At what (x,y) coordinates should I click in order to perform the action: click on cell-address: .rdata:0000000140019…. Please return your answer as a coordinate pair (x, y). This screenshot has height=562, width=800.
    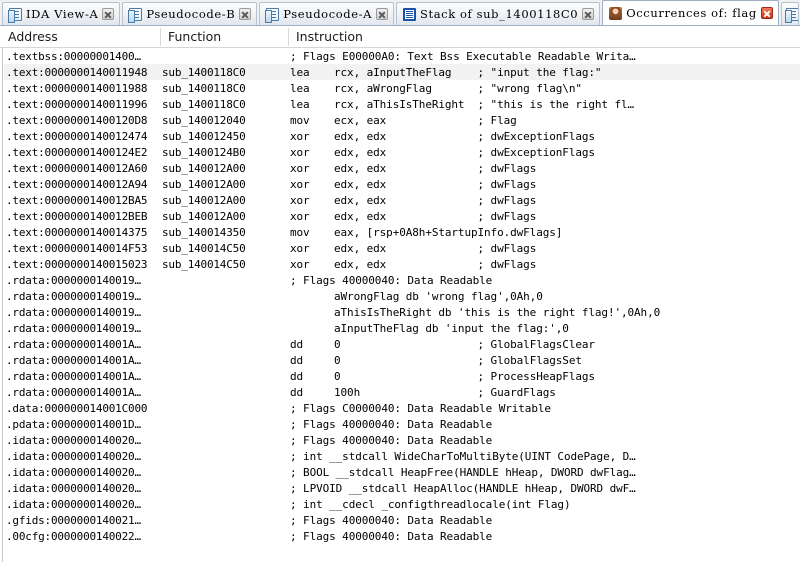
    Looking at the image, I should click on (73, 312).